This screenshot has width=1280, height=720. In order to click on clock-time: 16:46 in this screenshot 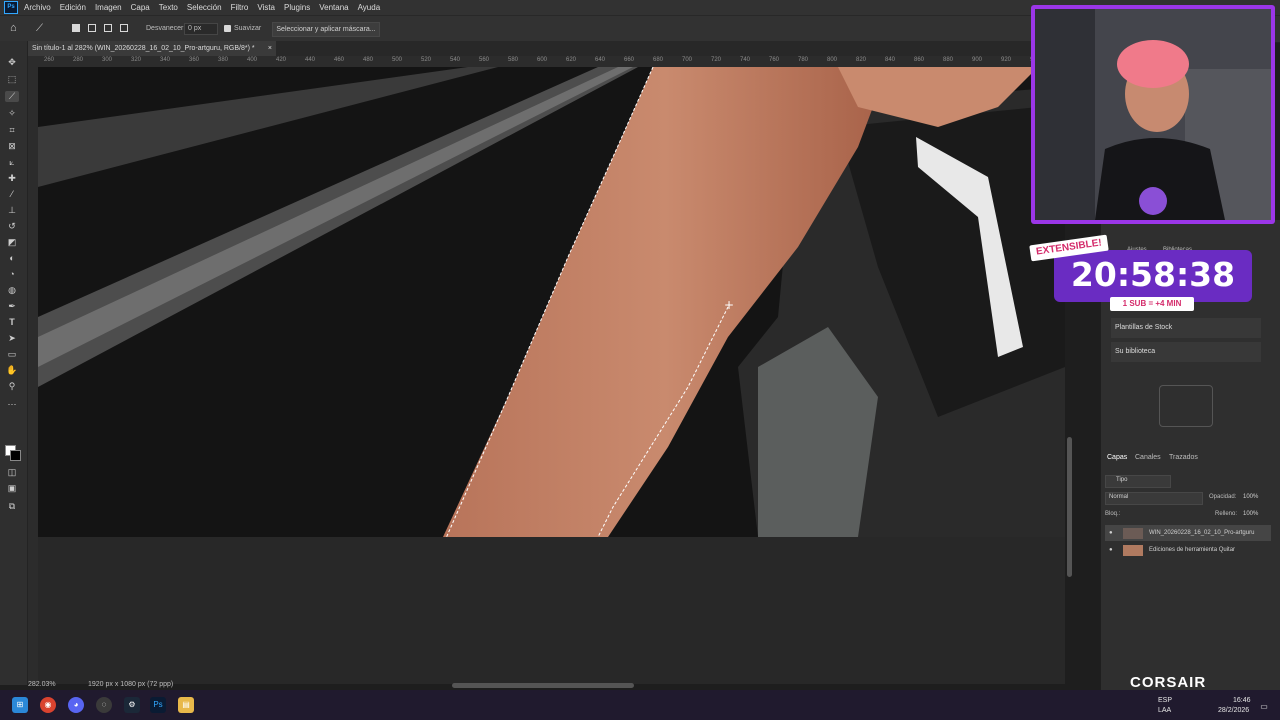, I will do `click(1242, 700)`.